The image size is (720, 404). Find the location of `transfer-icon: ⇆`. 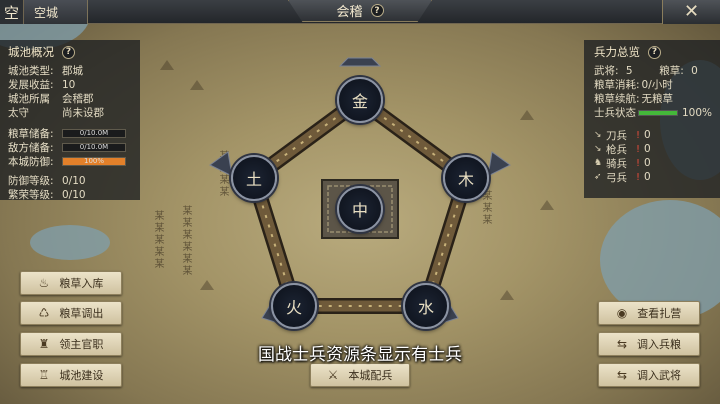

transfer-icon: ⇆ is located at coordinates (622, 375).